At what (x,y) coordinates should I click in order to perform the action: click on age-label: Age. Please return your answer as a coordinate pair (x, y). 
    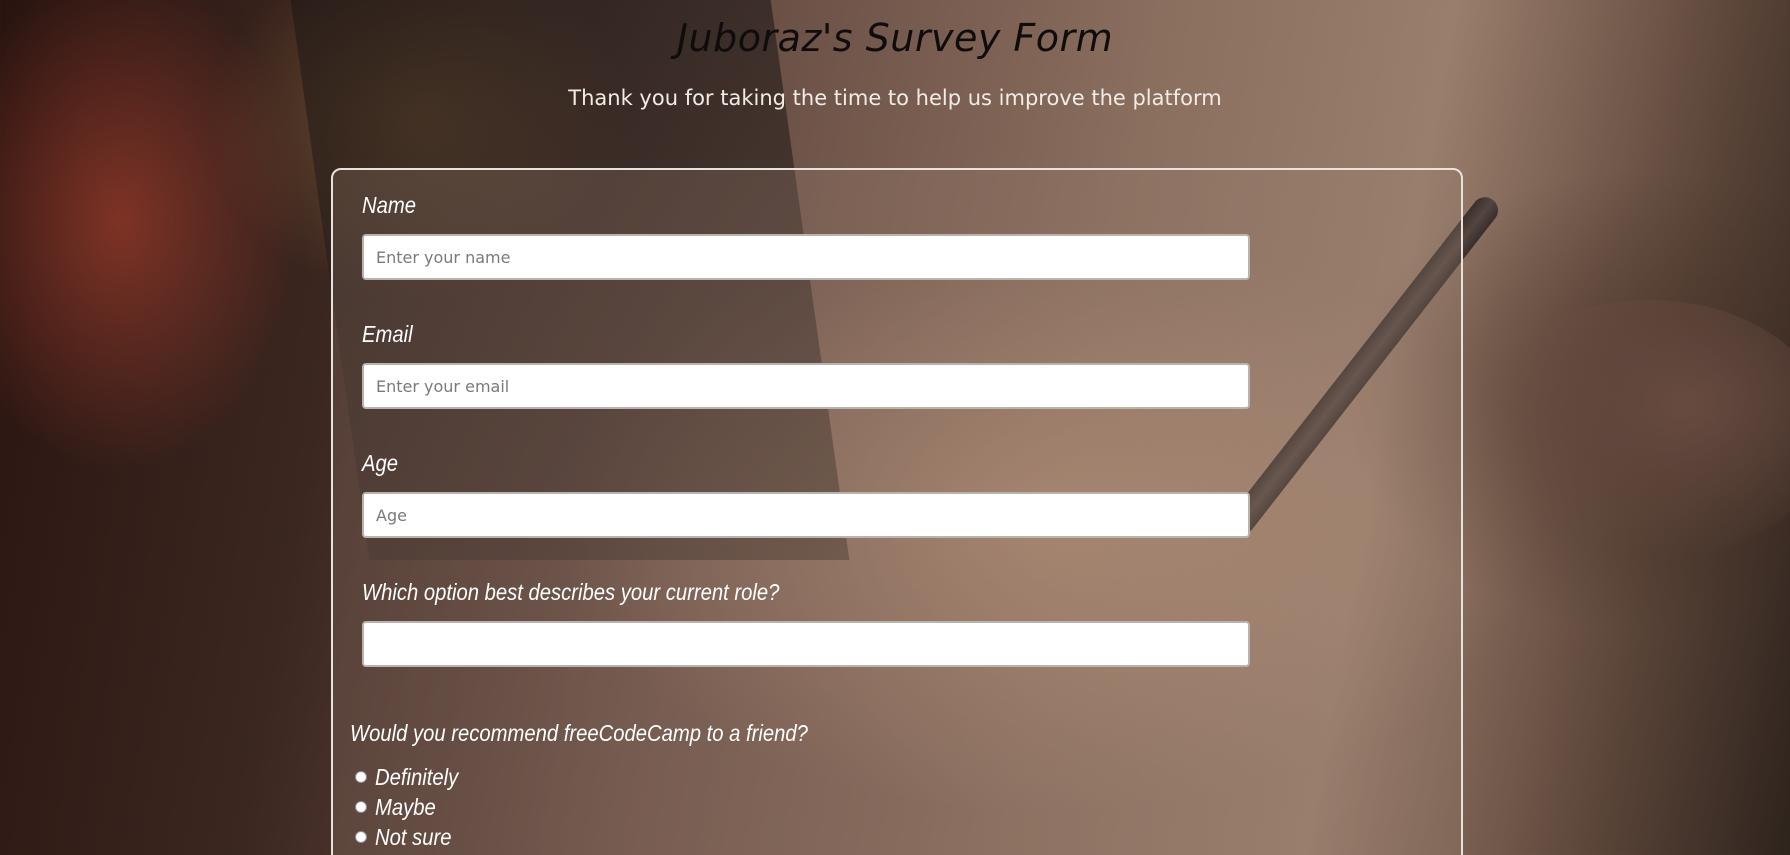
    Looking at the image, I should click on (380, 463).